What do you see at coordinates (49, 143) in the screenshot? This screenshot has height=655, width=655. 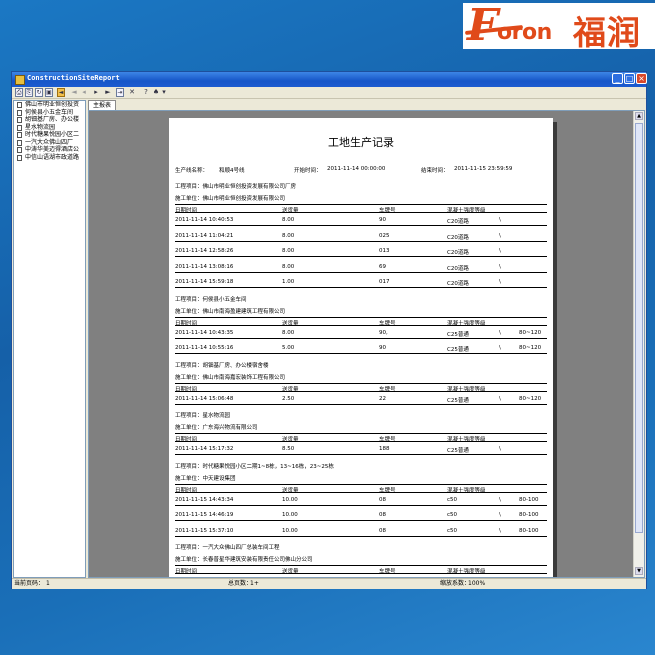 I see `tree-item: 一汽大众佛山四厂` at bounding box center [49, 143].